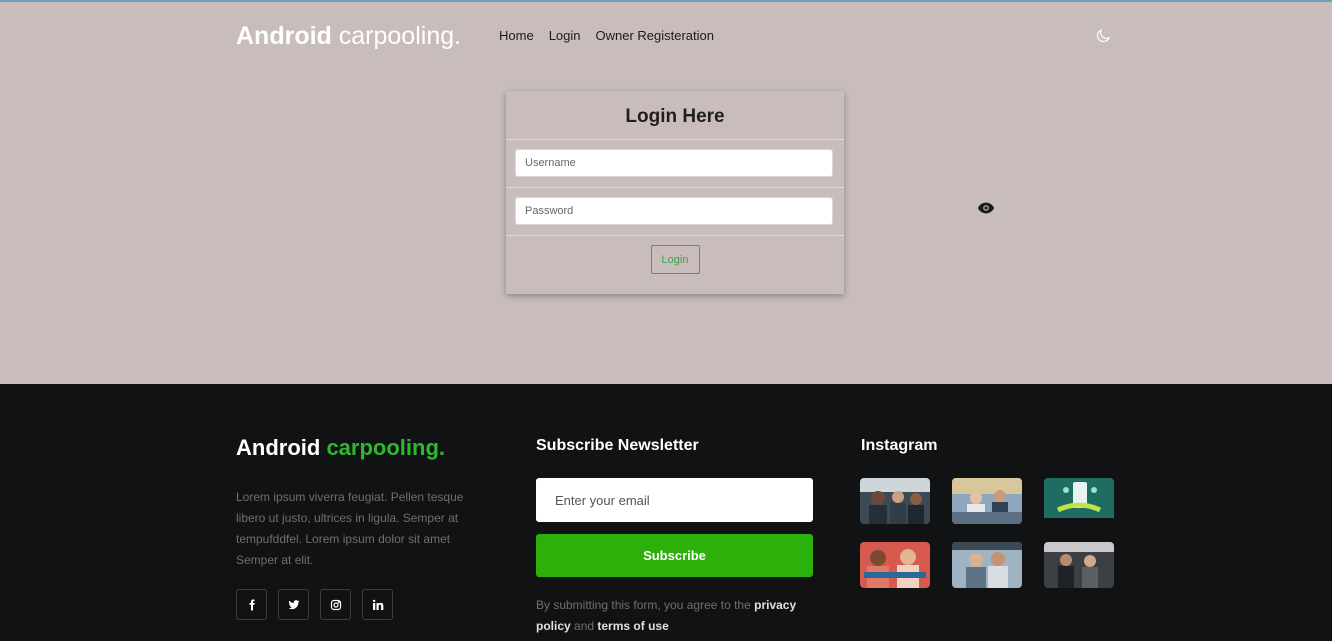 Image resolution: width=1332 pixels, height=641 pixels. I want to click on subscribe-button: Subscribe, so click(674, 555).